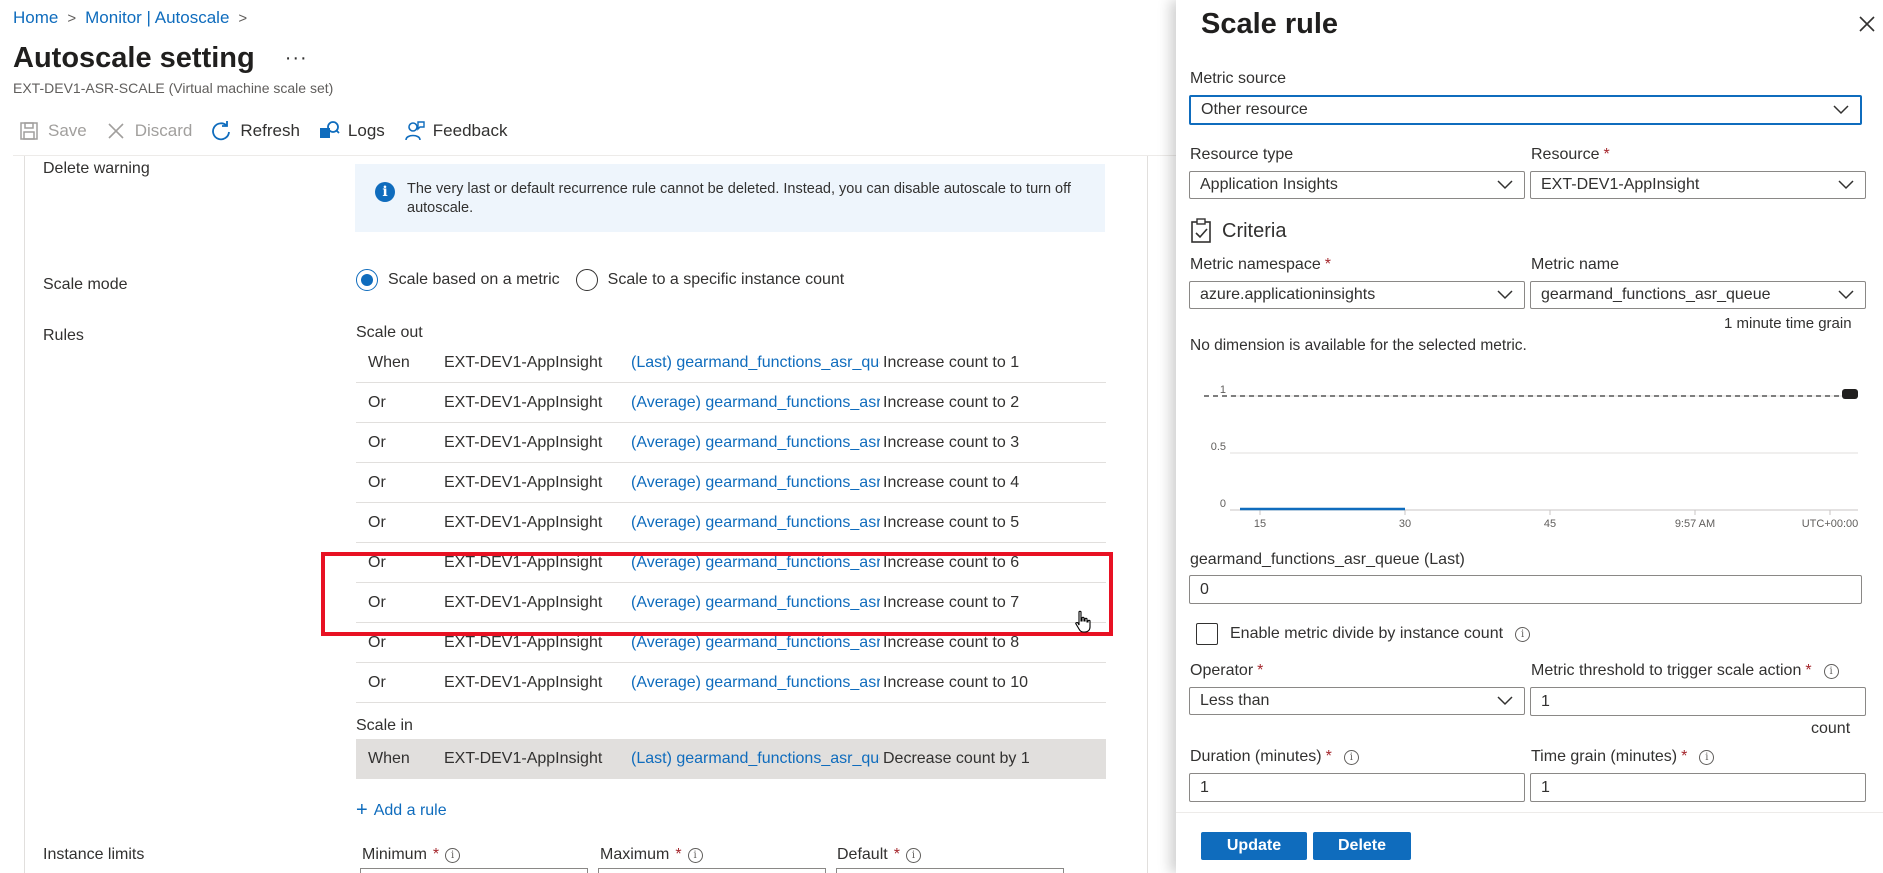  I want to click on breadcrumb-home: Home, so click(35, 18).